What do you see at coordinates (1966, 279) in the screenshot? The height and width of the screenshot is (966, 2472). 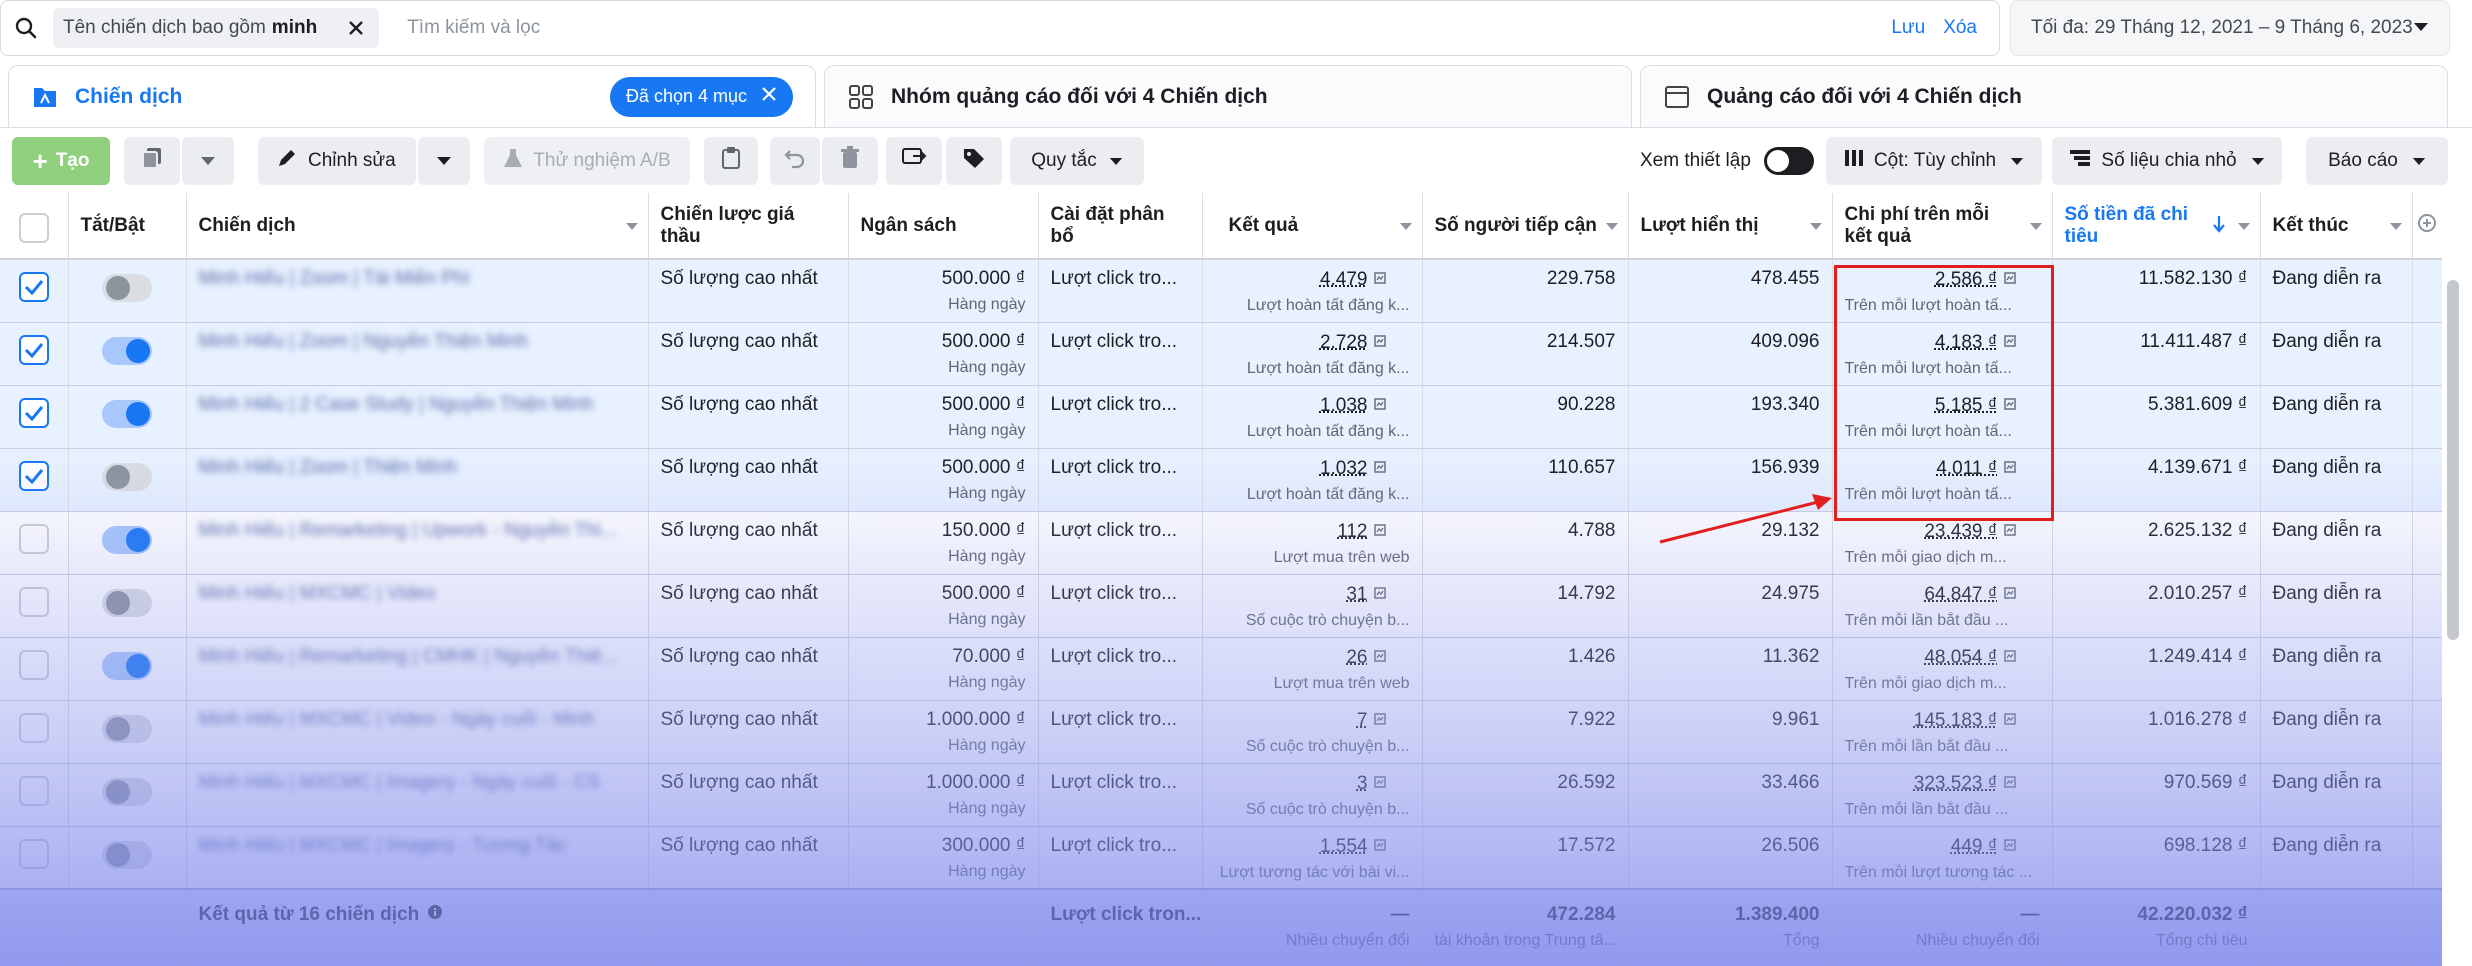 I see `cost-per-result-value: 2.586 ₫` at bounding box center [1966, 279].